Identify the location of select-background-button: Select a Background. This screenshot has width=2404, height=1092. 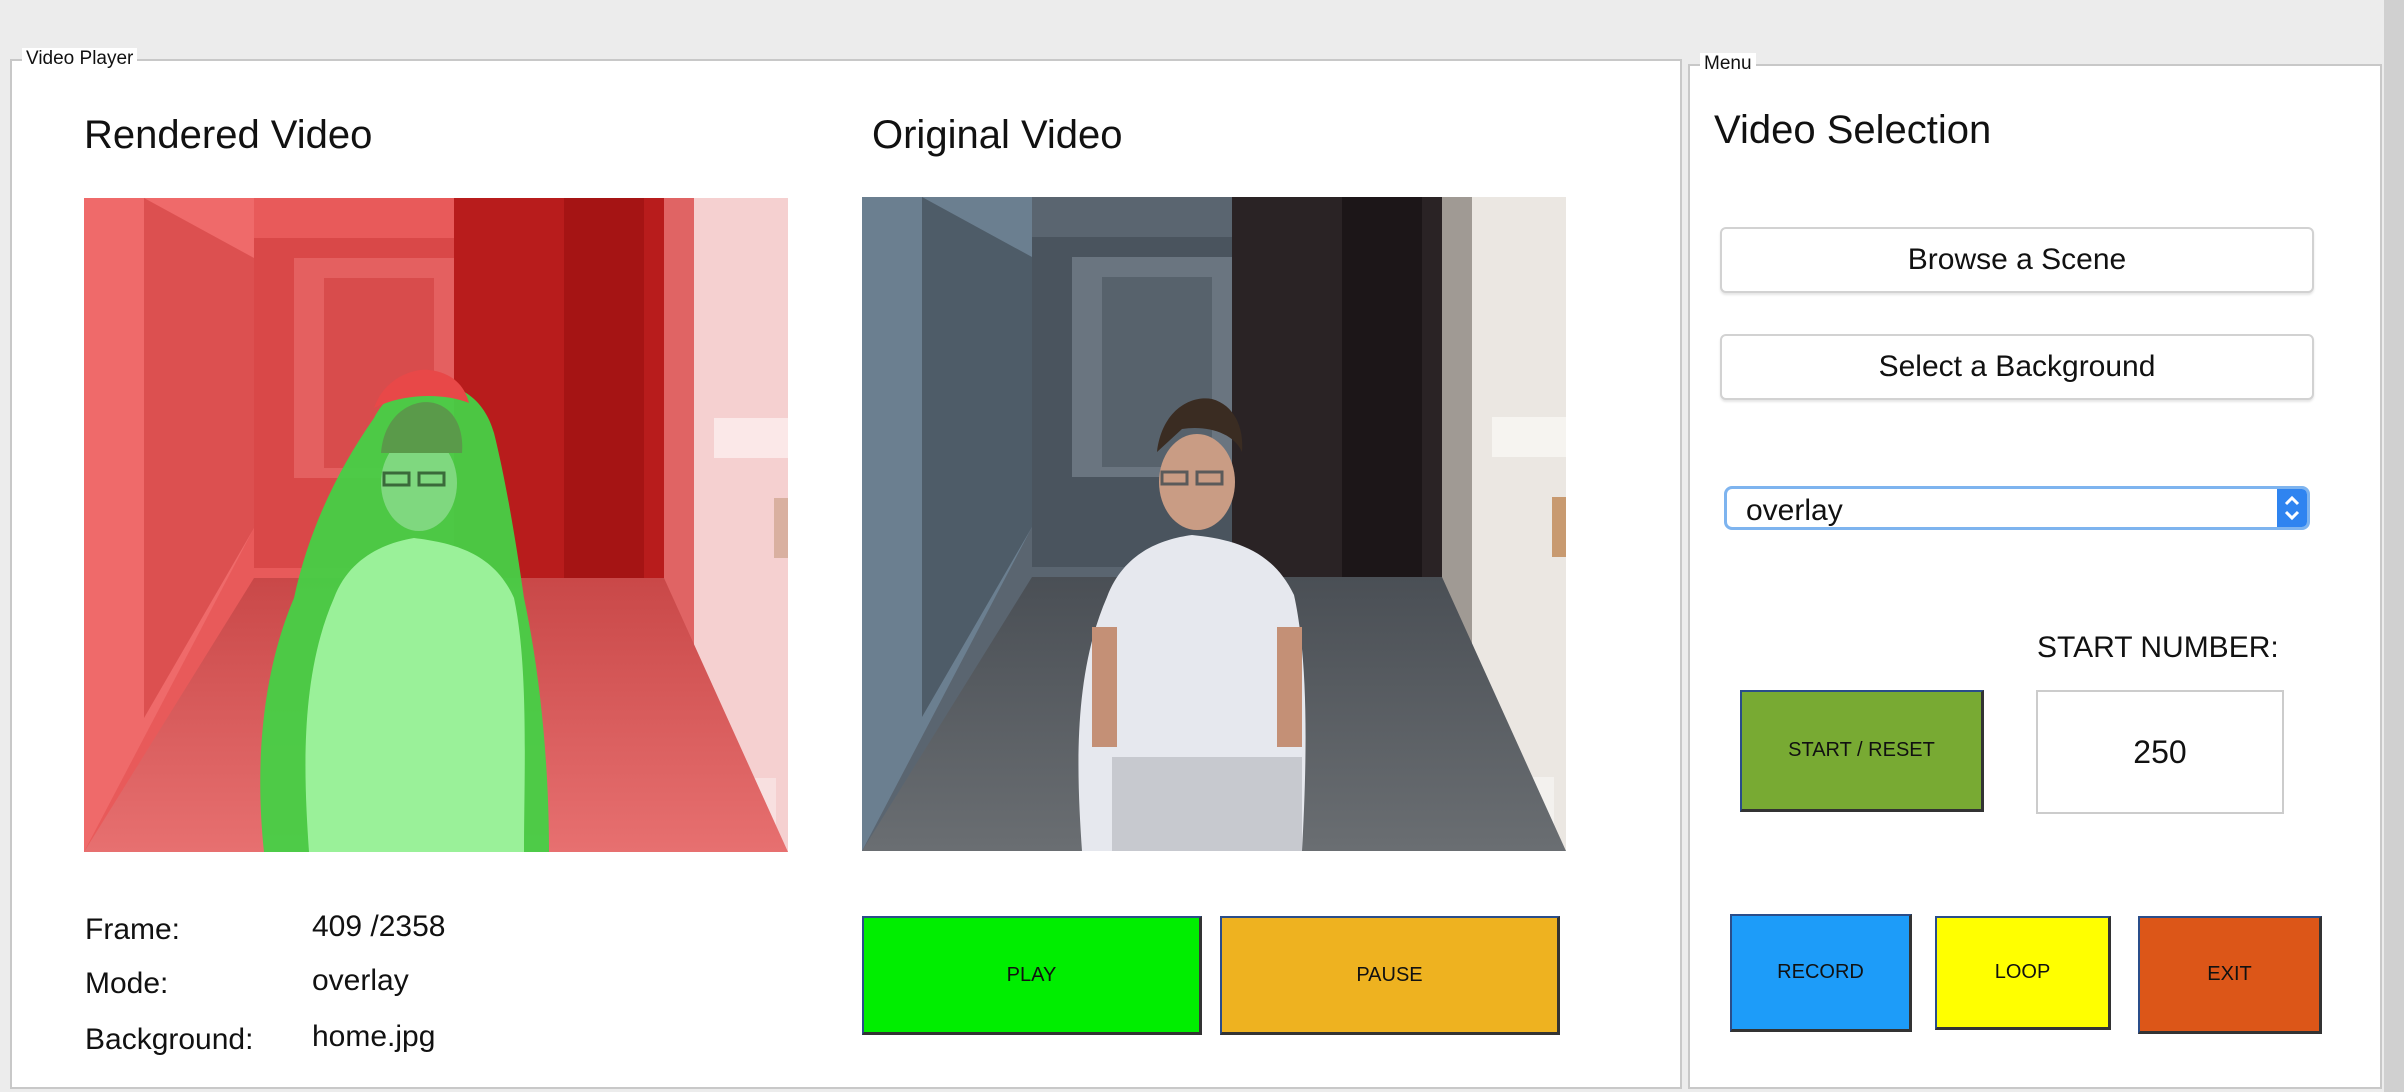
(2017, 367).